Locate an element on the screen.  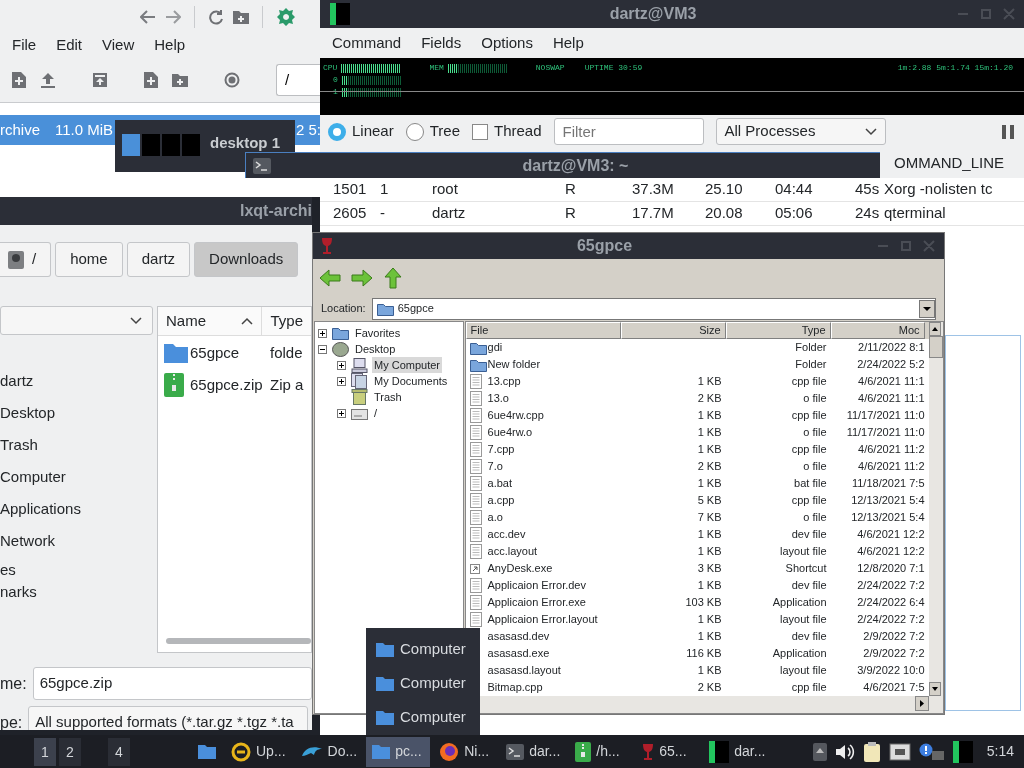
table-cell-text: root is located at coordinates (445, 189).